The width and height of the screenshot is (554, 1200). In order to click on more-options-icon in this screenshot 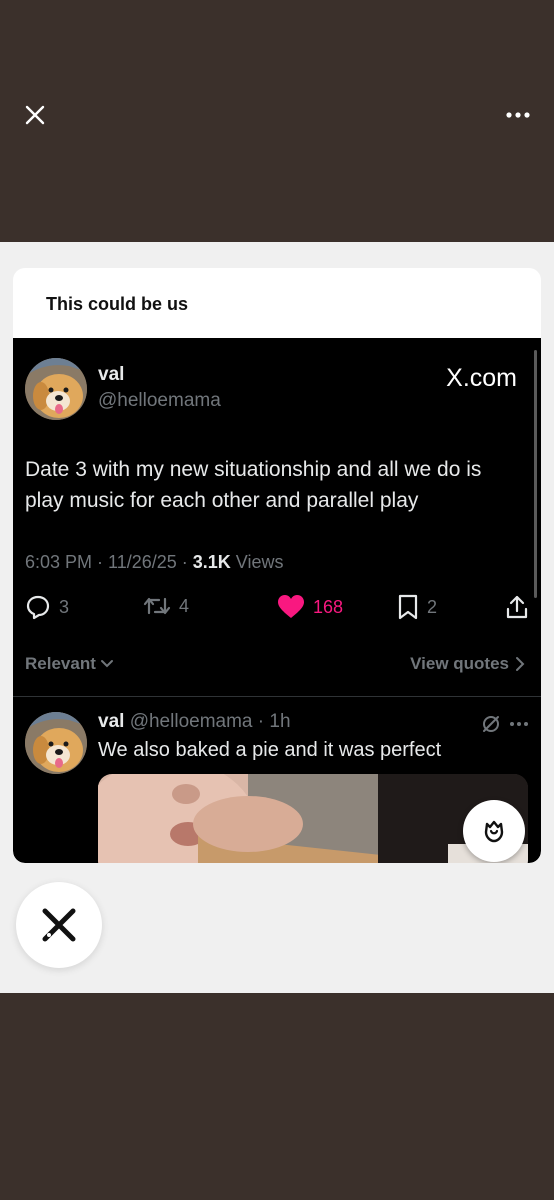, I will do `click(518, 115)`.